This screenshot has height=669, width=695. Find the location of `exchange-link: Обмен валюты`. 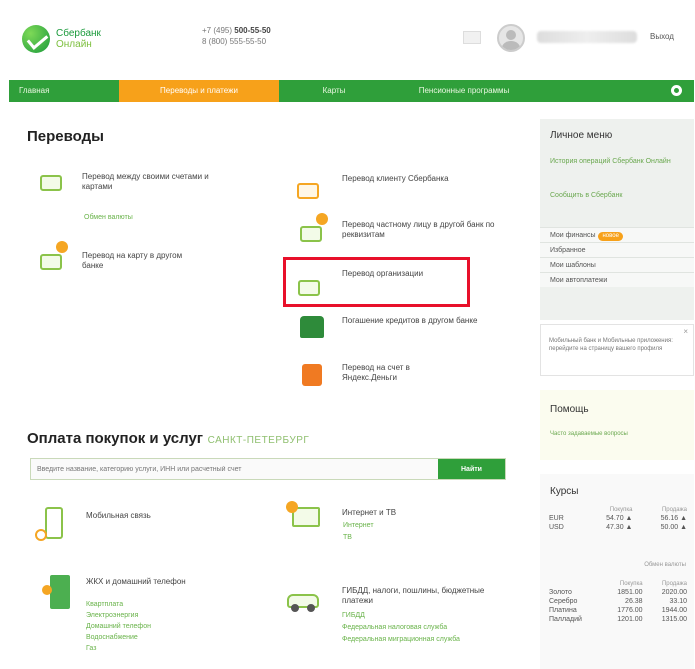

exchange-link: Обмен валюты is located at coordinates (665, 565).